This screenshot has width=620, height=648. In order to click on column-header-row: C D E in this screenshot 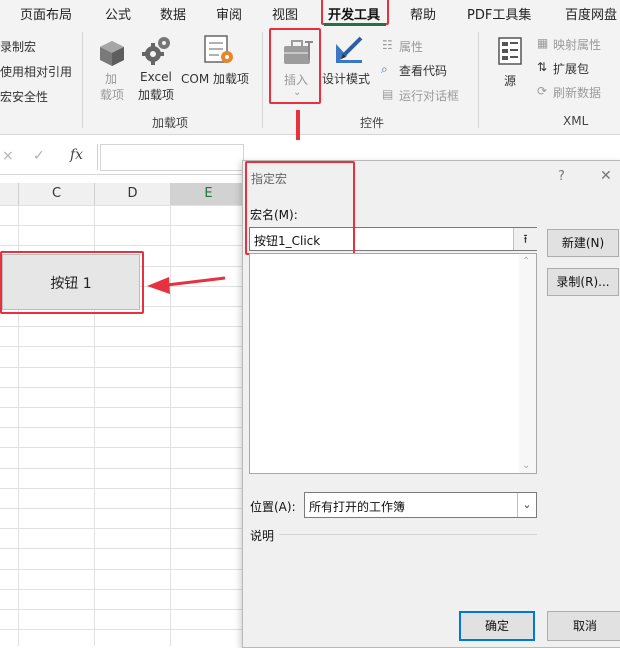, I will do `click(130, 194)`.